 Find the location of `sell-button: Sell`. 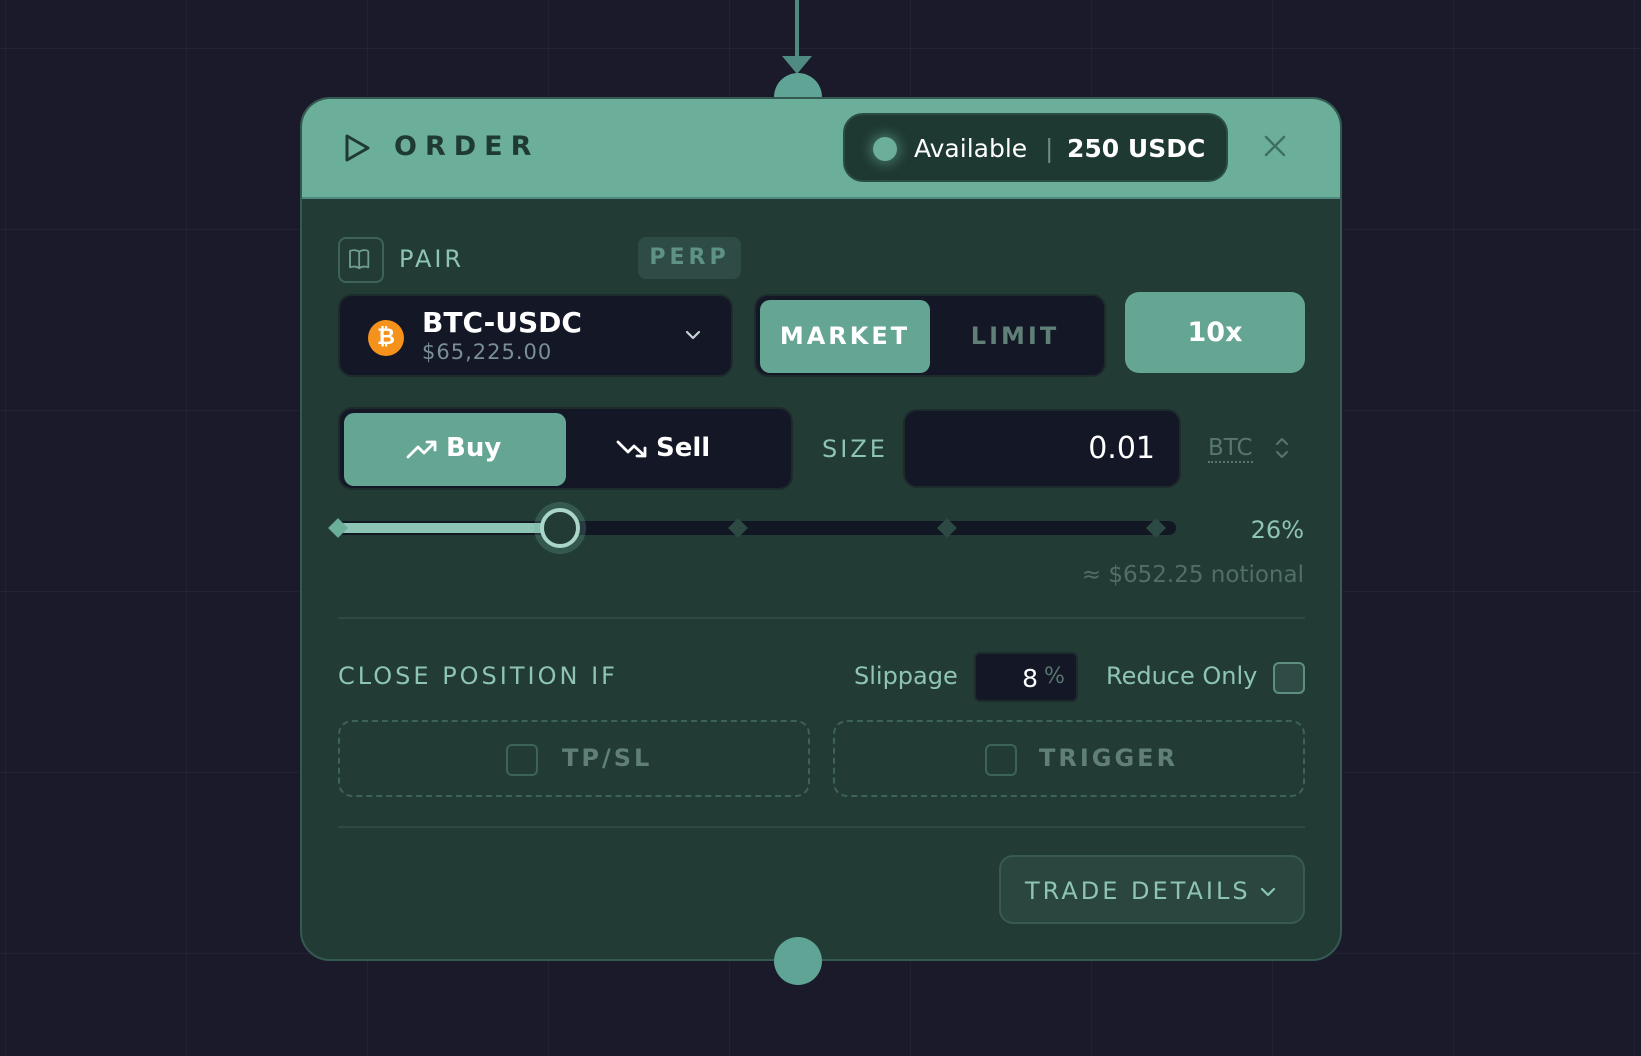

sell-button: Sell is located at coordinates (677, 449).